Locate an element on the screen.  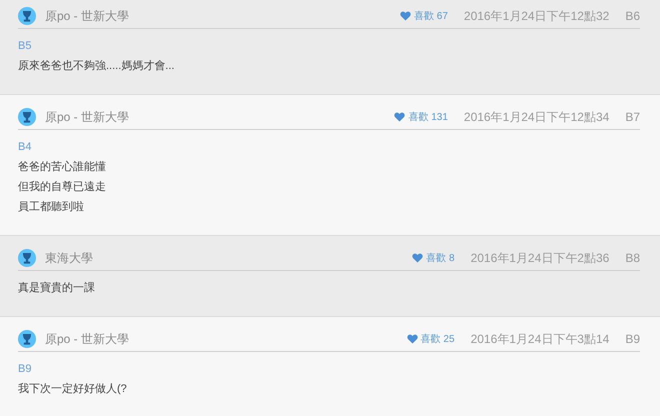
reply-link: B5 is located at coordinates (25, 46).